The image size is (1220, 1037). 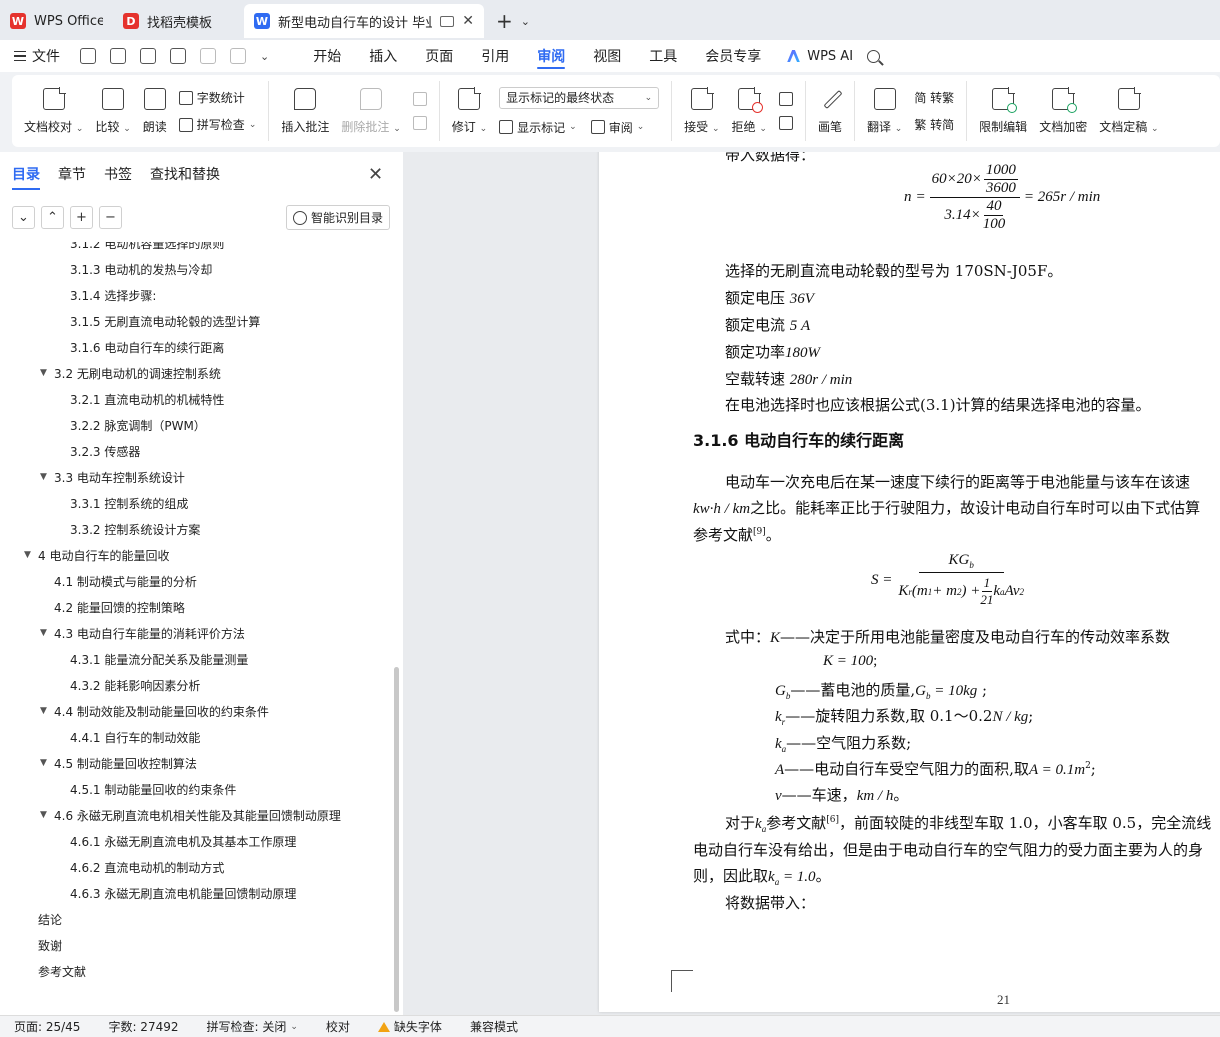 What do you see at coordinates (88, 56) in the screenshot?
I see `save-icon` at bounding box center [88, 56].